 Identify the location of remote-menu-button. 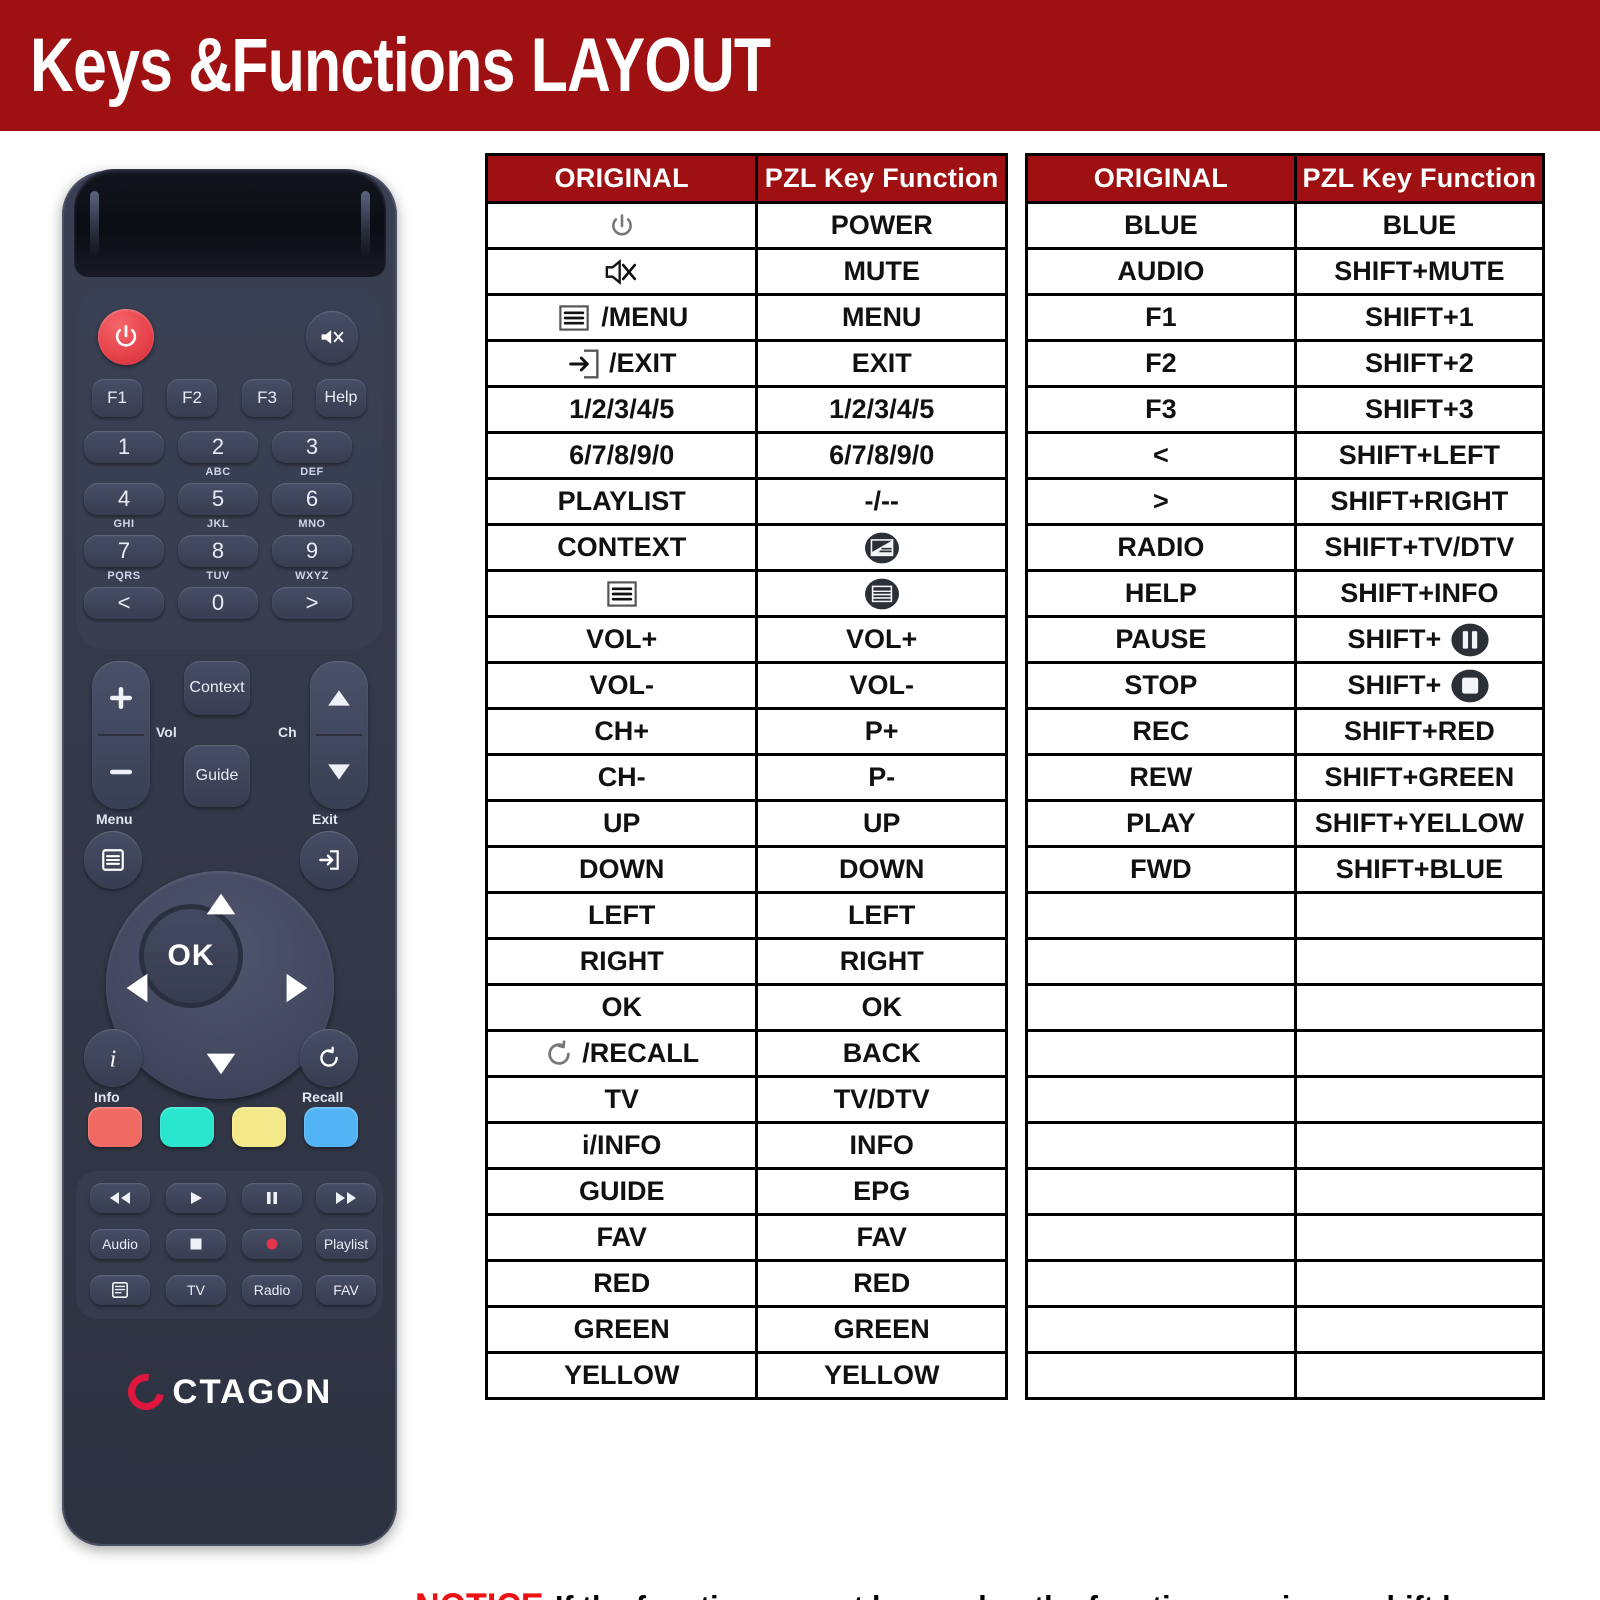
(113, 860).